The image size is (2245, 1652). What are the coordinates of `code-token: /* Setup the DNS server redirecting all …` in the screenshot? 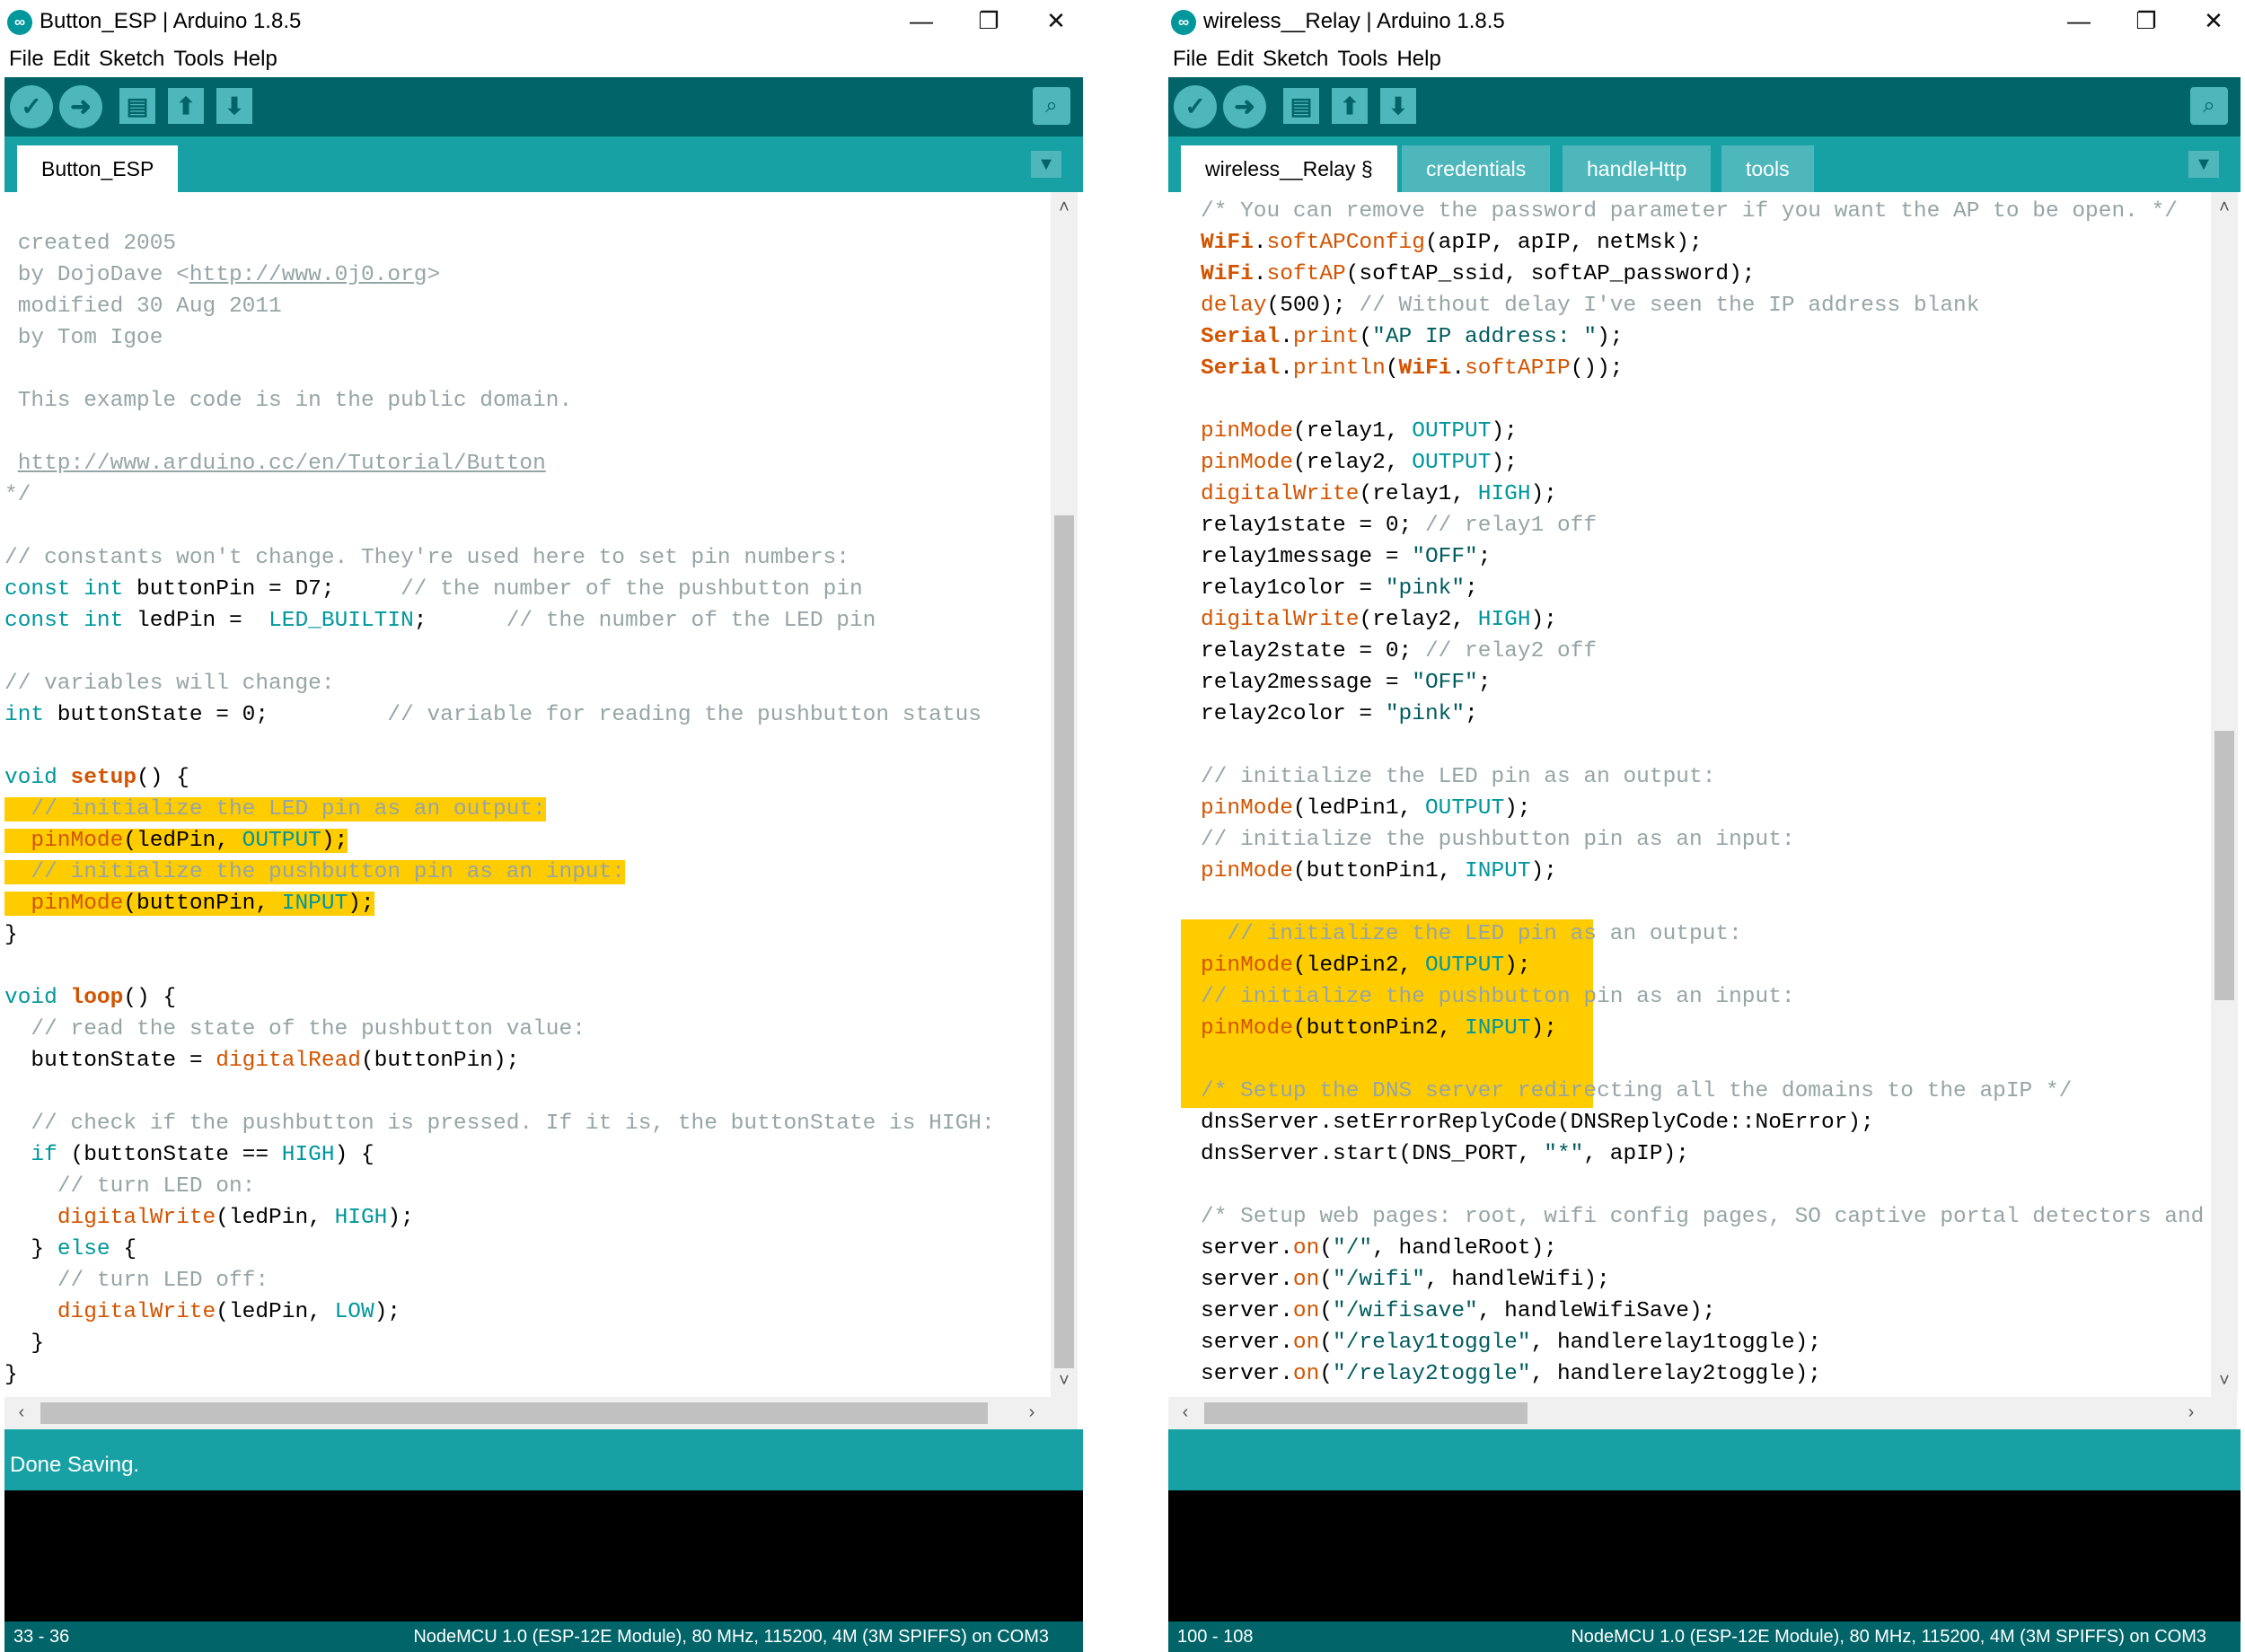 It's located at (1637, 1091).